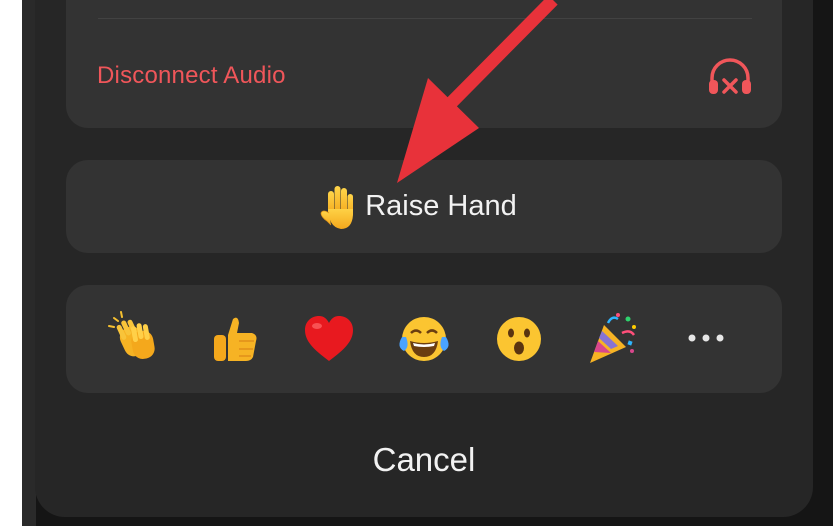  What do you see at coordinates (730, 76) in the screenshot?
I see `headphones-x-icon` at bounding box center [730, 76].